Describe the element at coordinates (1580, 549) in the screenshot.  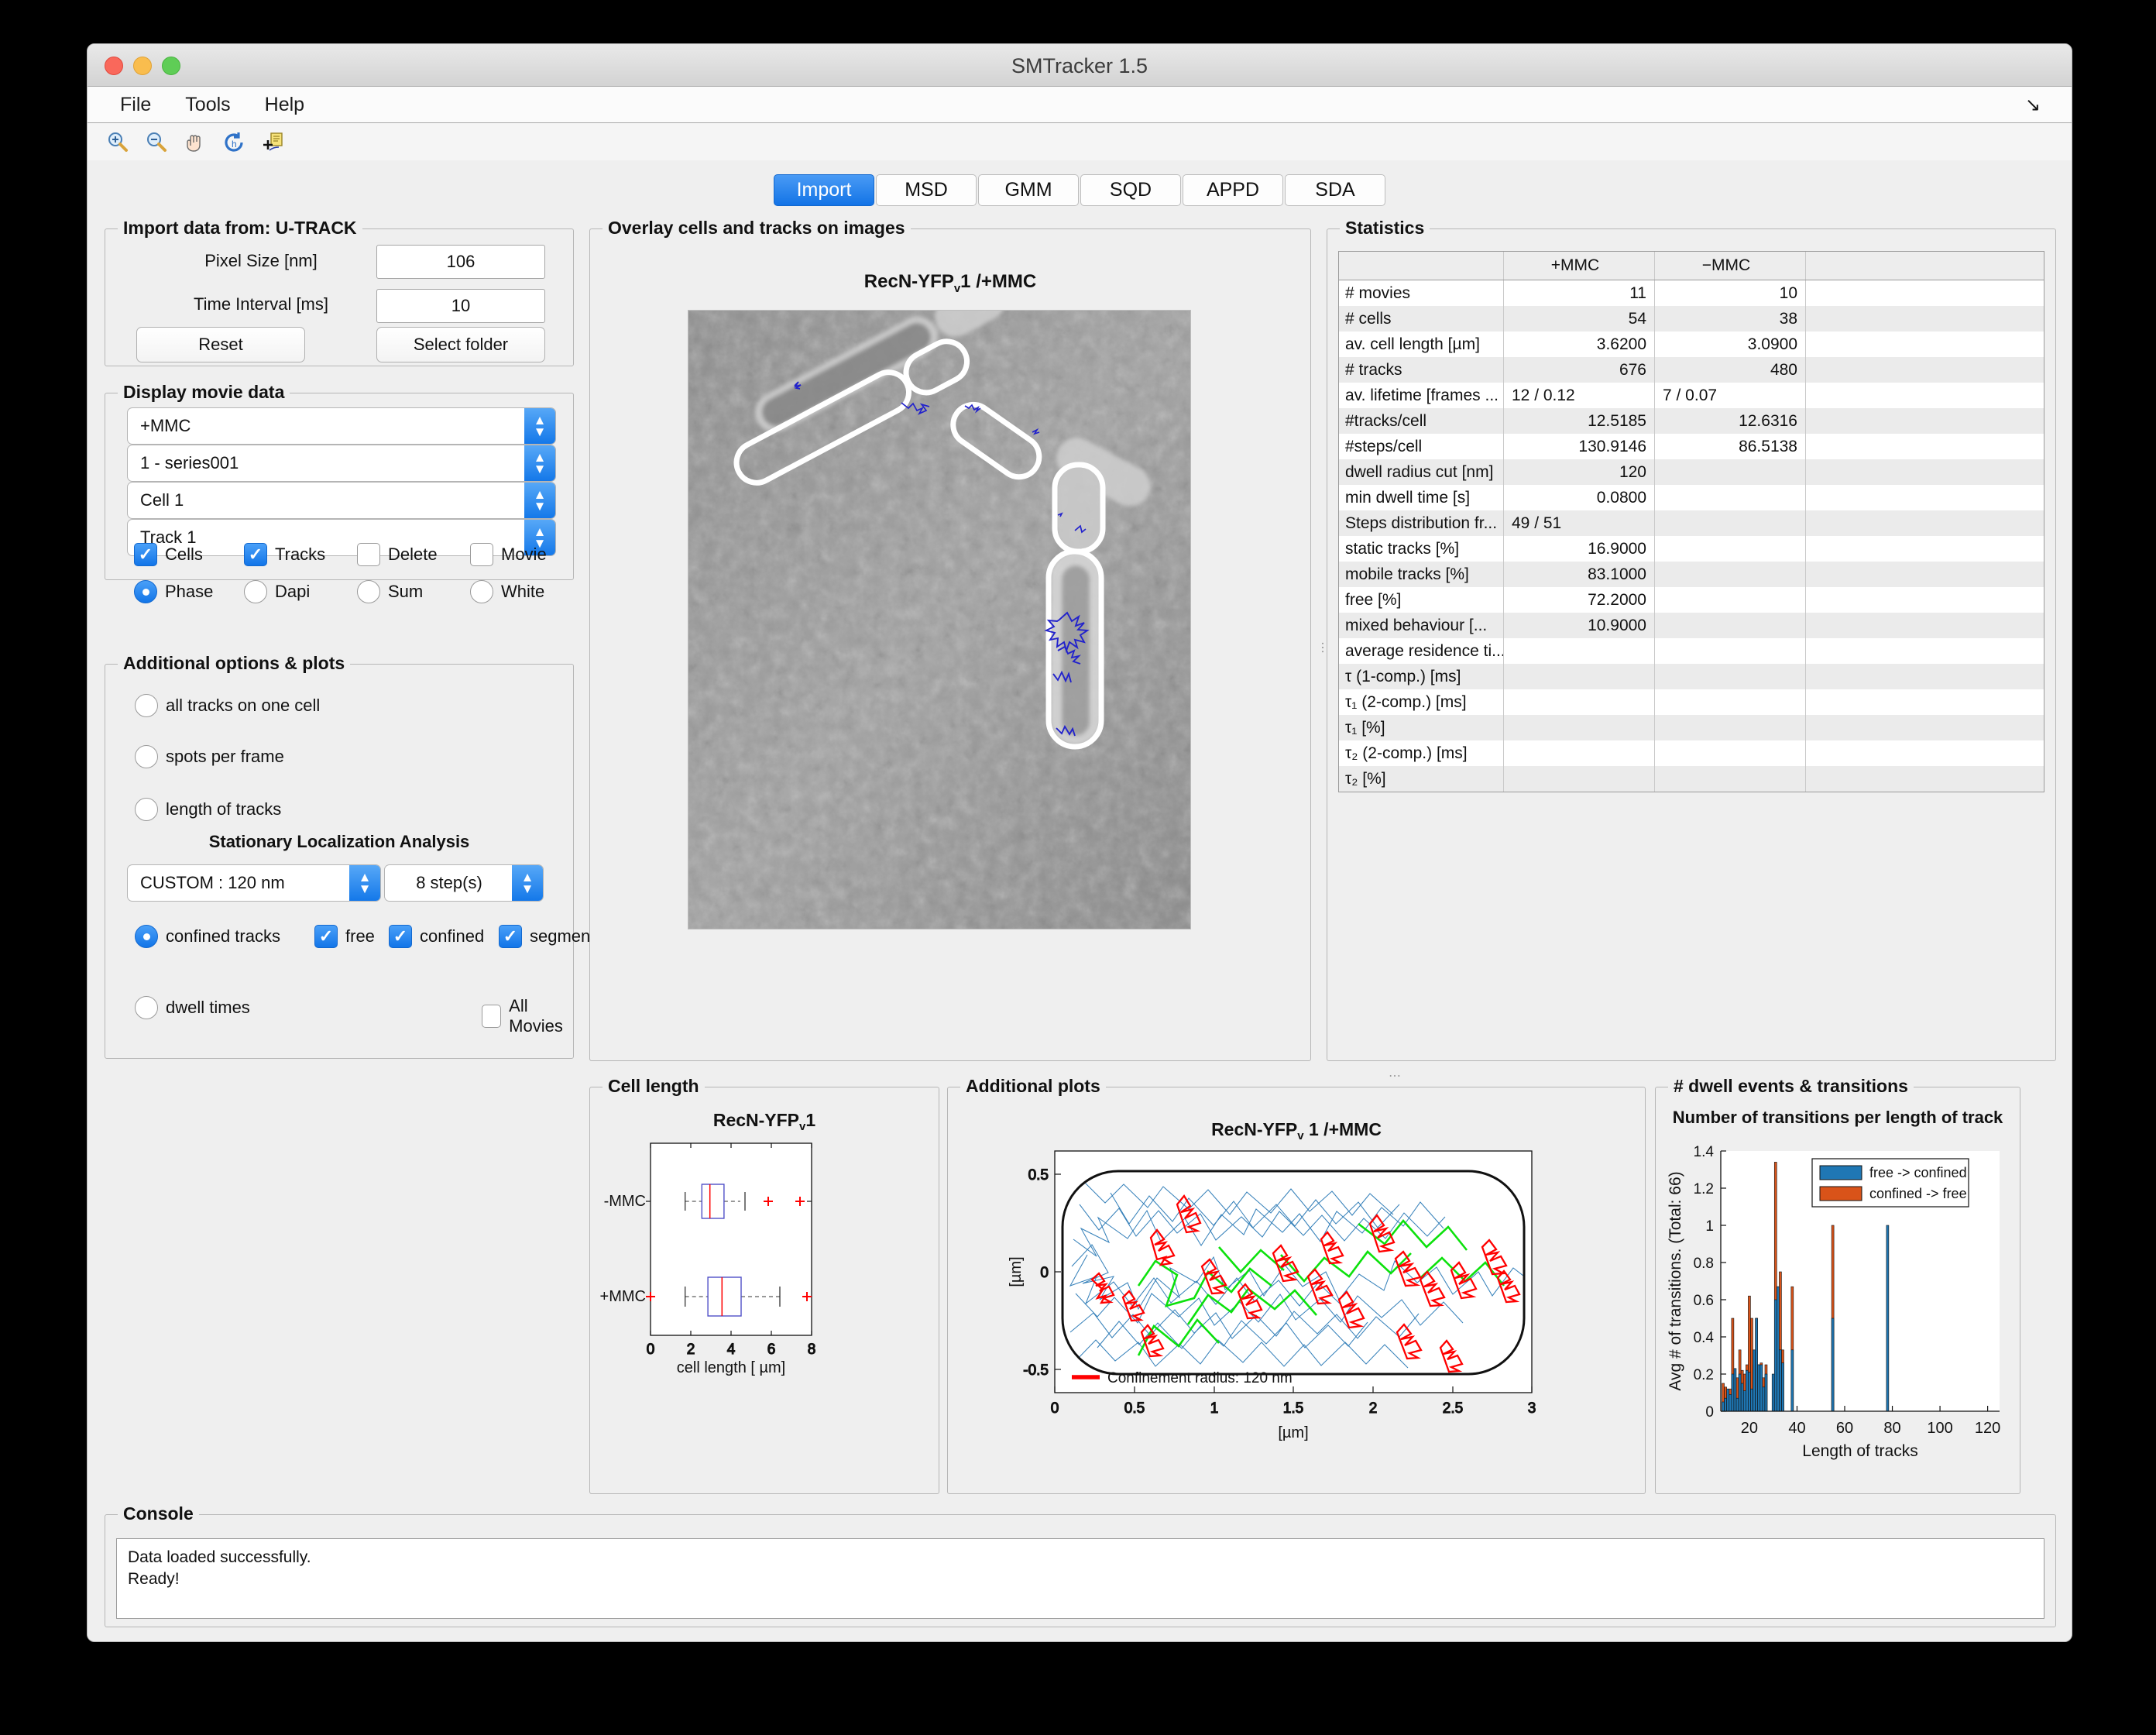
I see `statistics-value-plus-mmc: 16.9000` at that location.